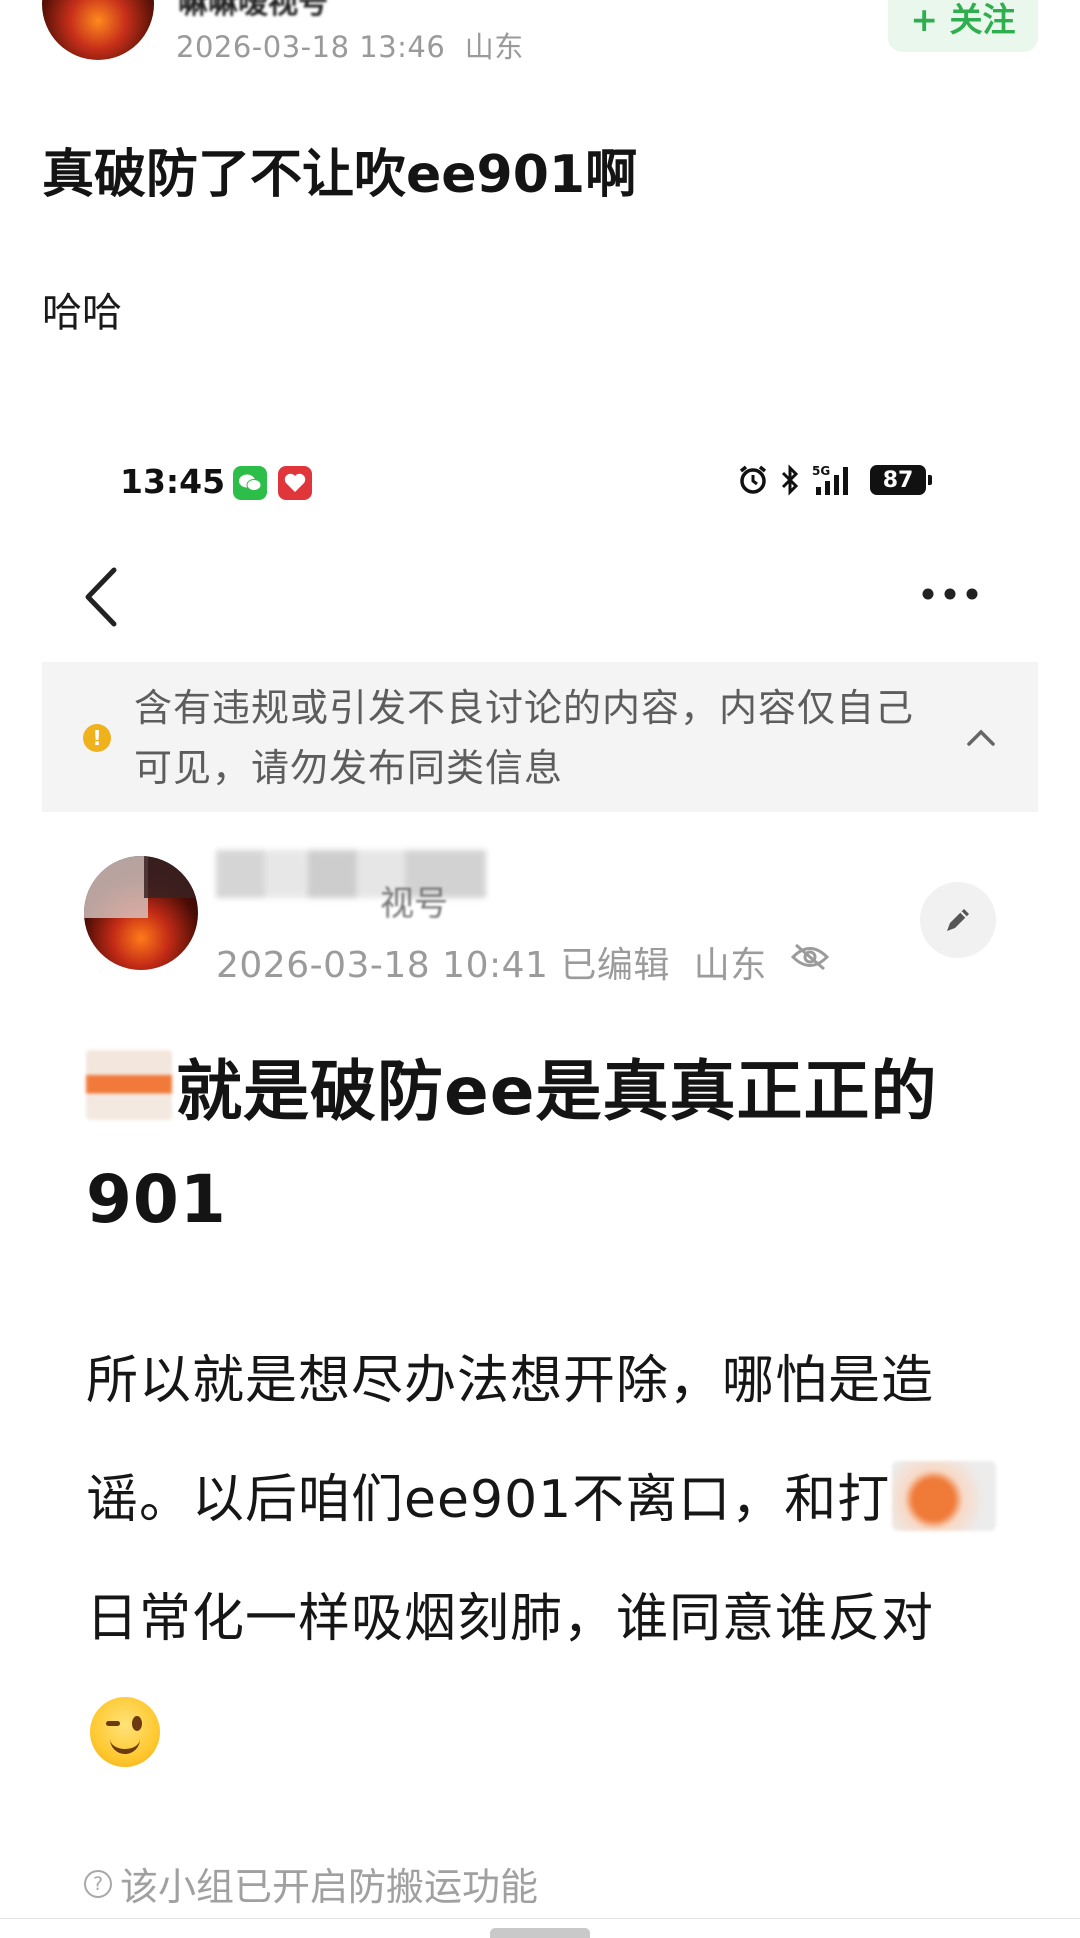 This screenshot has width=1080, height=1938. I want to click on bluetooth-icon, so click(790, 480).